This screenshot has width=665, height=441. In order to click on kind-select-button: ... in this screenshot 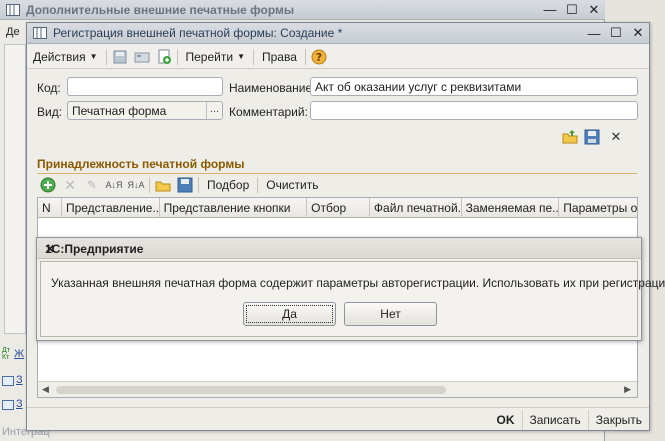, I will do `click(214, 110)`.